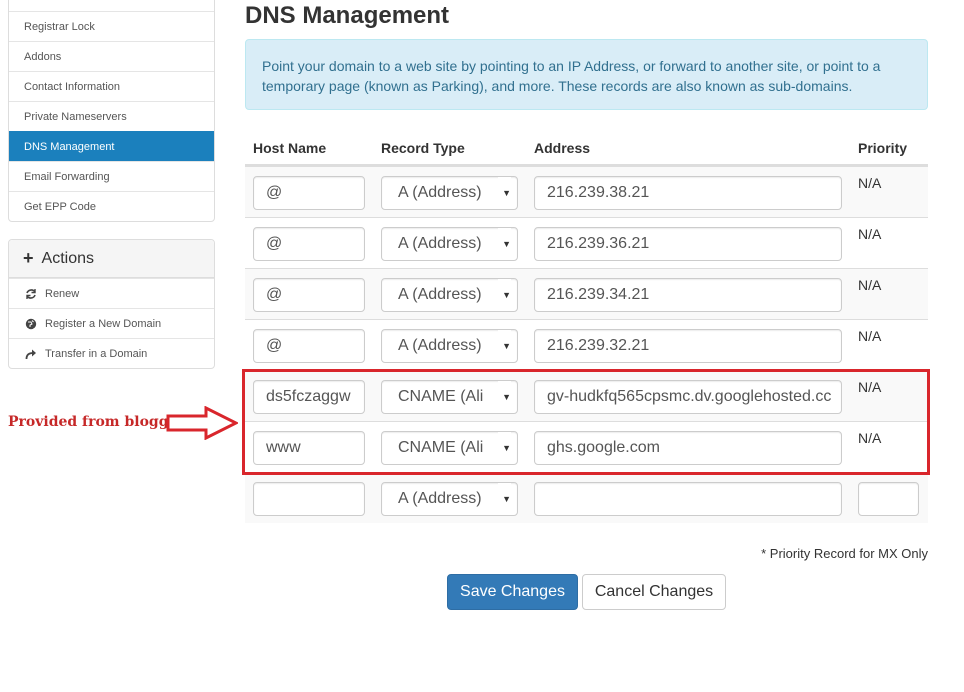 The image size is (964, 692). What do you see at coordinates (111, 116) in the screenshot?
I see `sidebar-item-private-nameservers: Private Nameservers` at bounding box center [111, 116].